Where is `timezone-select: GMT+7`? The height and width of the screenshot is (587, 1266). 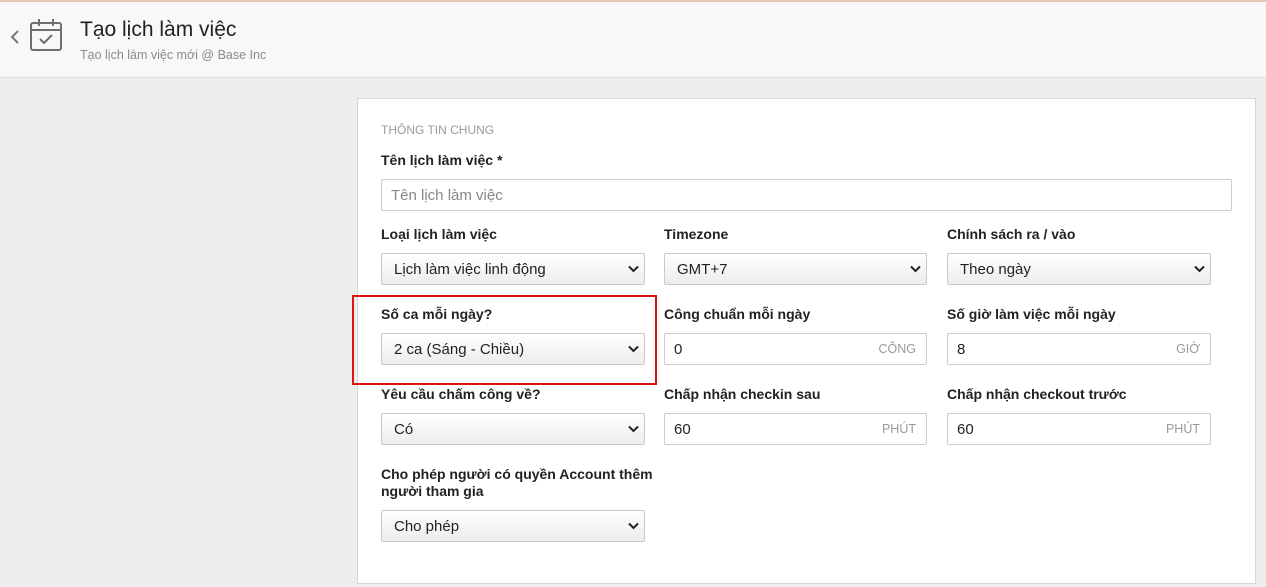
timezone-select: GMT+7 is located at coordinates (795, 269).